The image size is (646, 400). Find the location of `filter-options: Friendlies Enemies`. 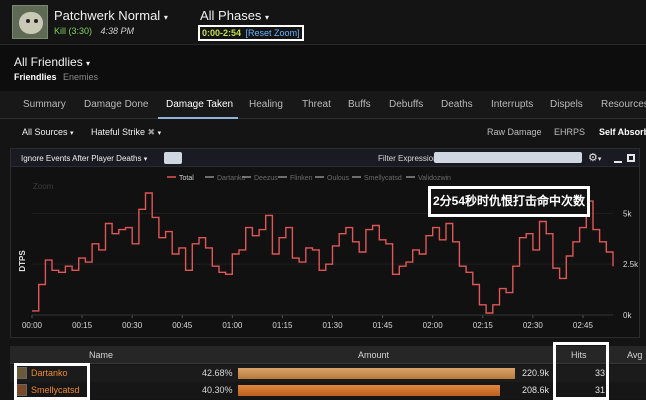

filter-options: Friendlies Enemies is located at coordinates (56, 77).